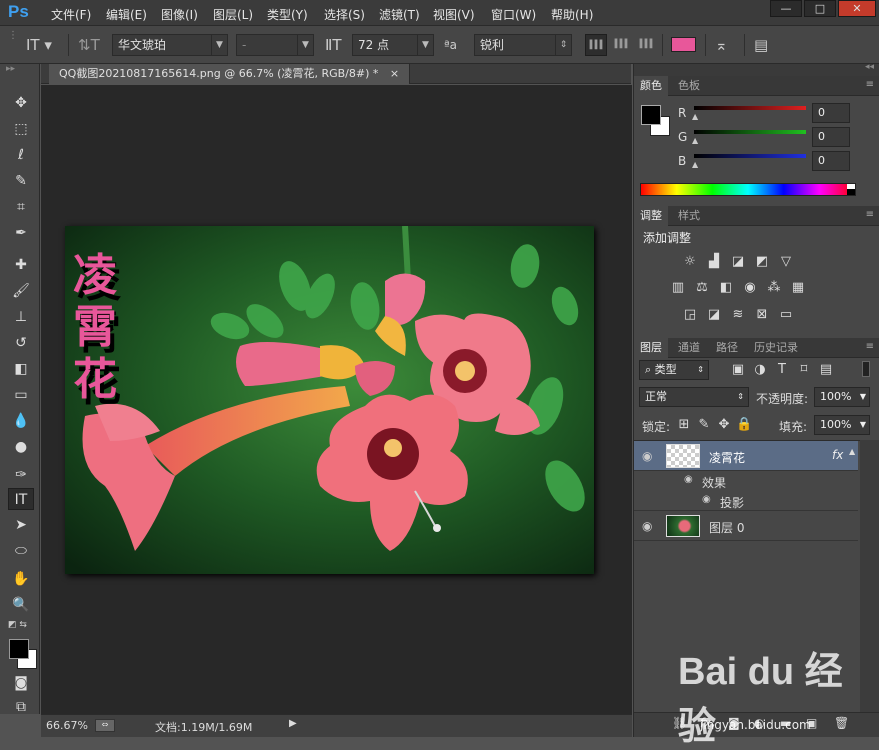  What do you see at coordinates (21, 343) in the screenshot?
I see `history-brush-tool-icon: ↺` at bounding box center [21, 343].